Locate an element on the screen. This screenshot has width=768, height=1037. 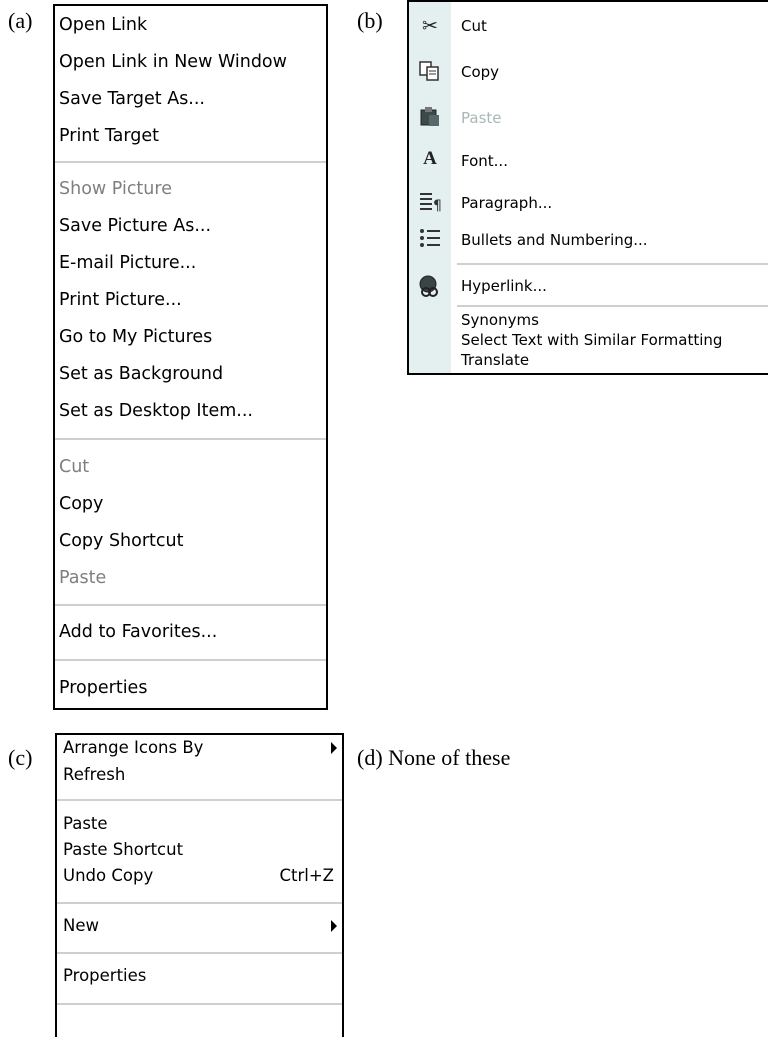
paste-icon is located at coordinates (430, 118).